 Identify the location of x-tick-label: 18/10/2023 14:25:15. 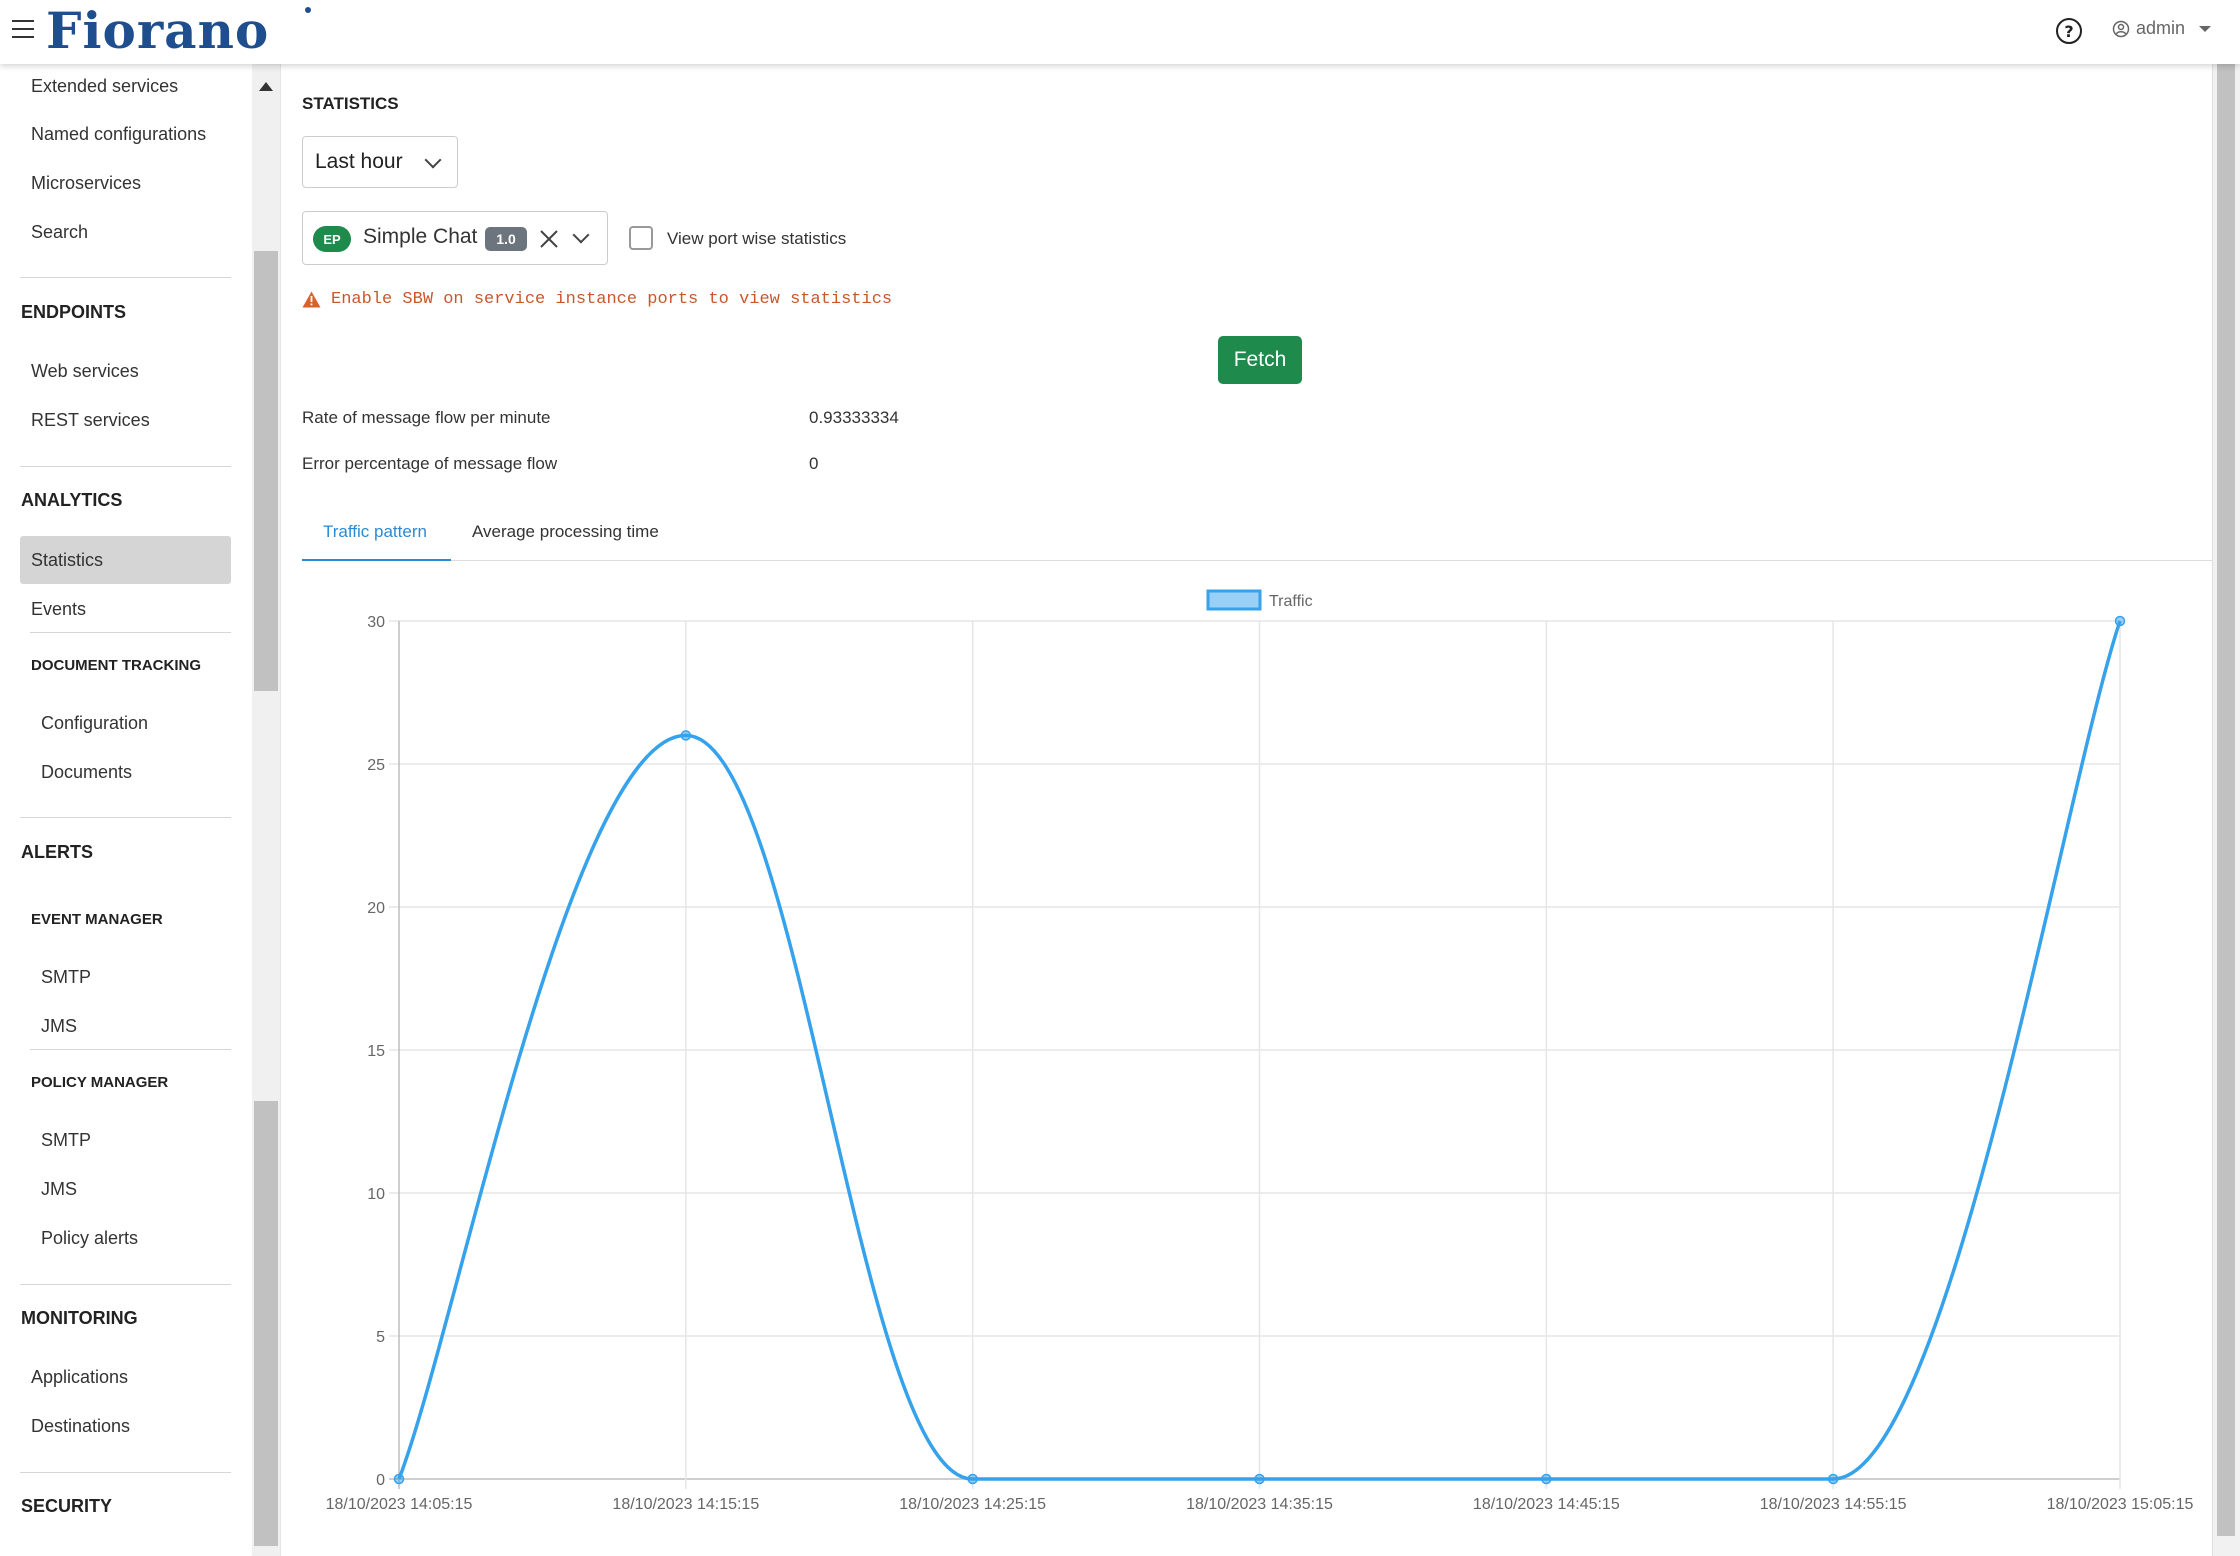
(972, 1504).